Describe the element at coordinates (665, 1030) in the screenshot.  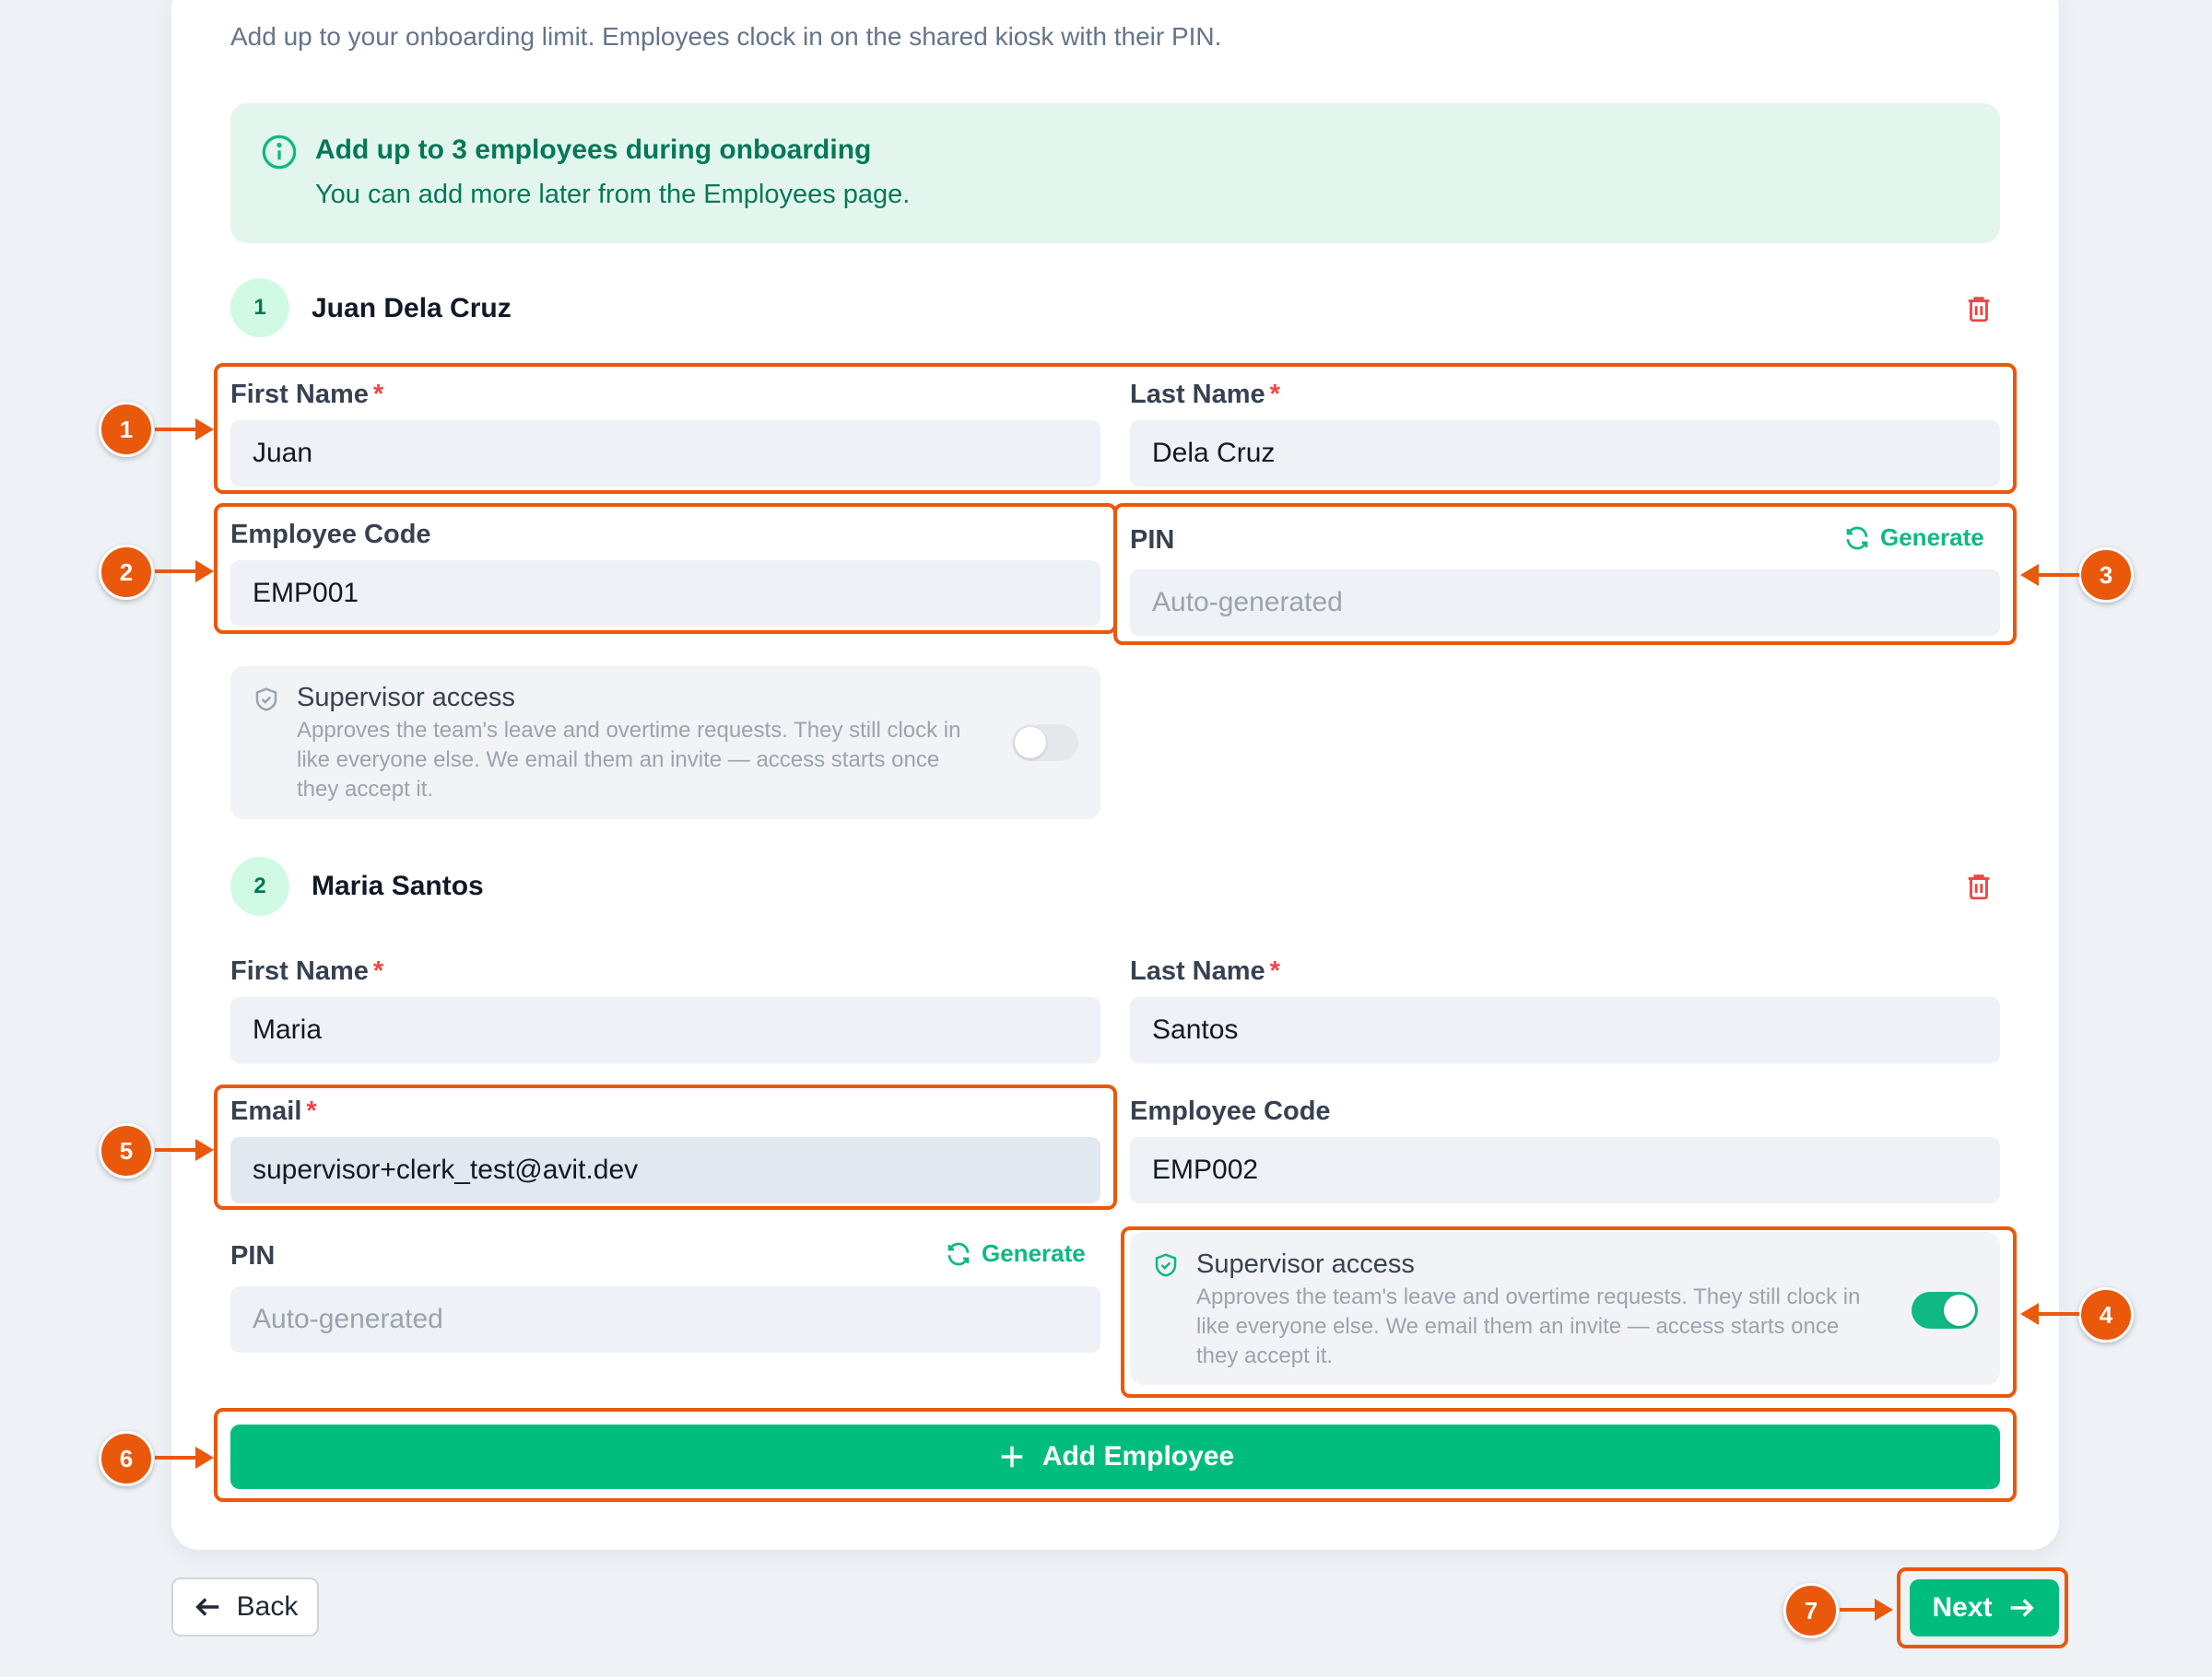
I see `first-name-input: Maria` at that location.